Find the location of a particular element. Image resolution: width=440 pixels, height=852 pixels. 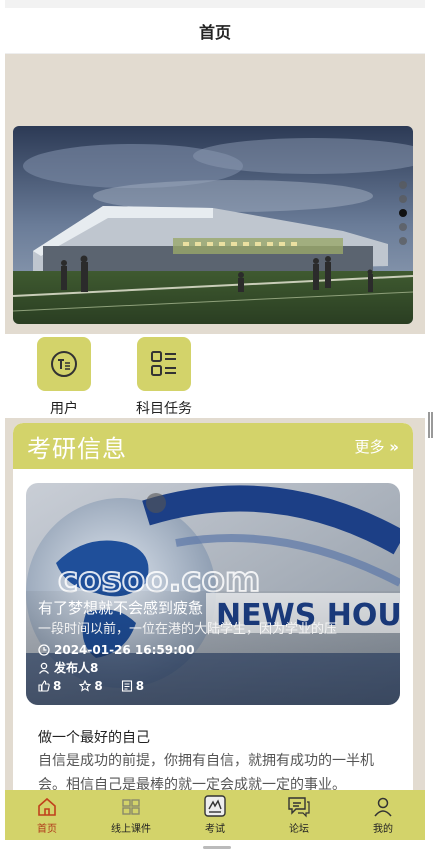

tab-forum-label: 论坛 is located at coordinates (299, 829).